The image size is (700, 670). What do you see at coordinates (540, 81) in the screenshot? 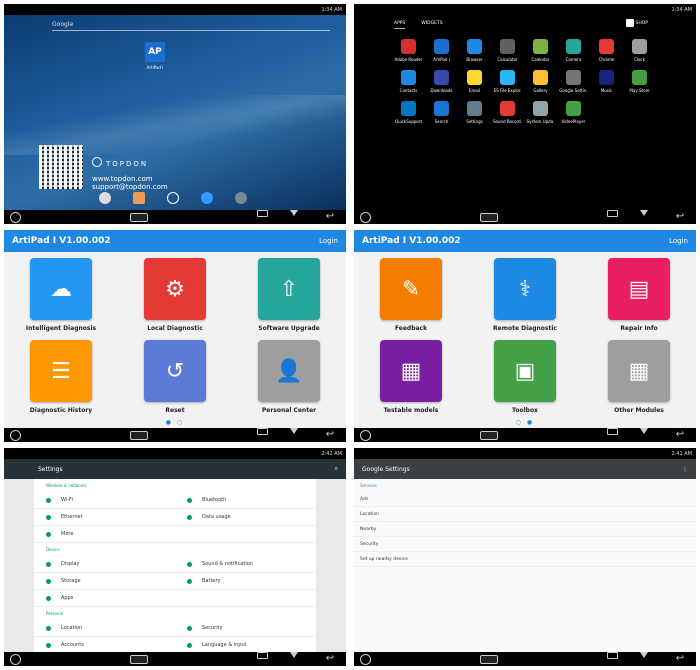
I see `app-gallery: Gallery` at bounding box center [540, 81].